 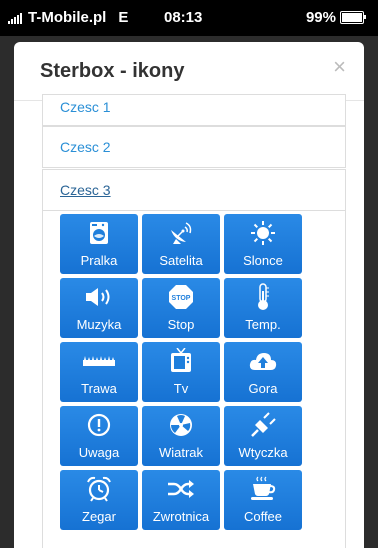 I want to click on section-panel-1: Czesc 1, so click(x=194, y=110).